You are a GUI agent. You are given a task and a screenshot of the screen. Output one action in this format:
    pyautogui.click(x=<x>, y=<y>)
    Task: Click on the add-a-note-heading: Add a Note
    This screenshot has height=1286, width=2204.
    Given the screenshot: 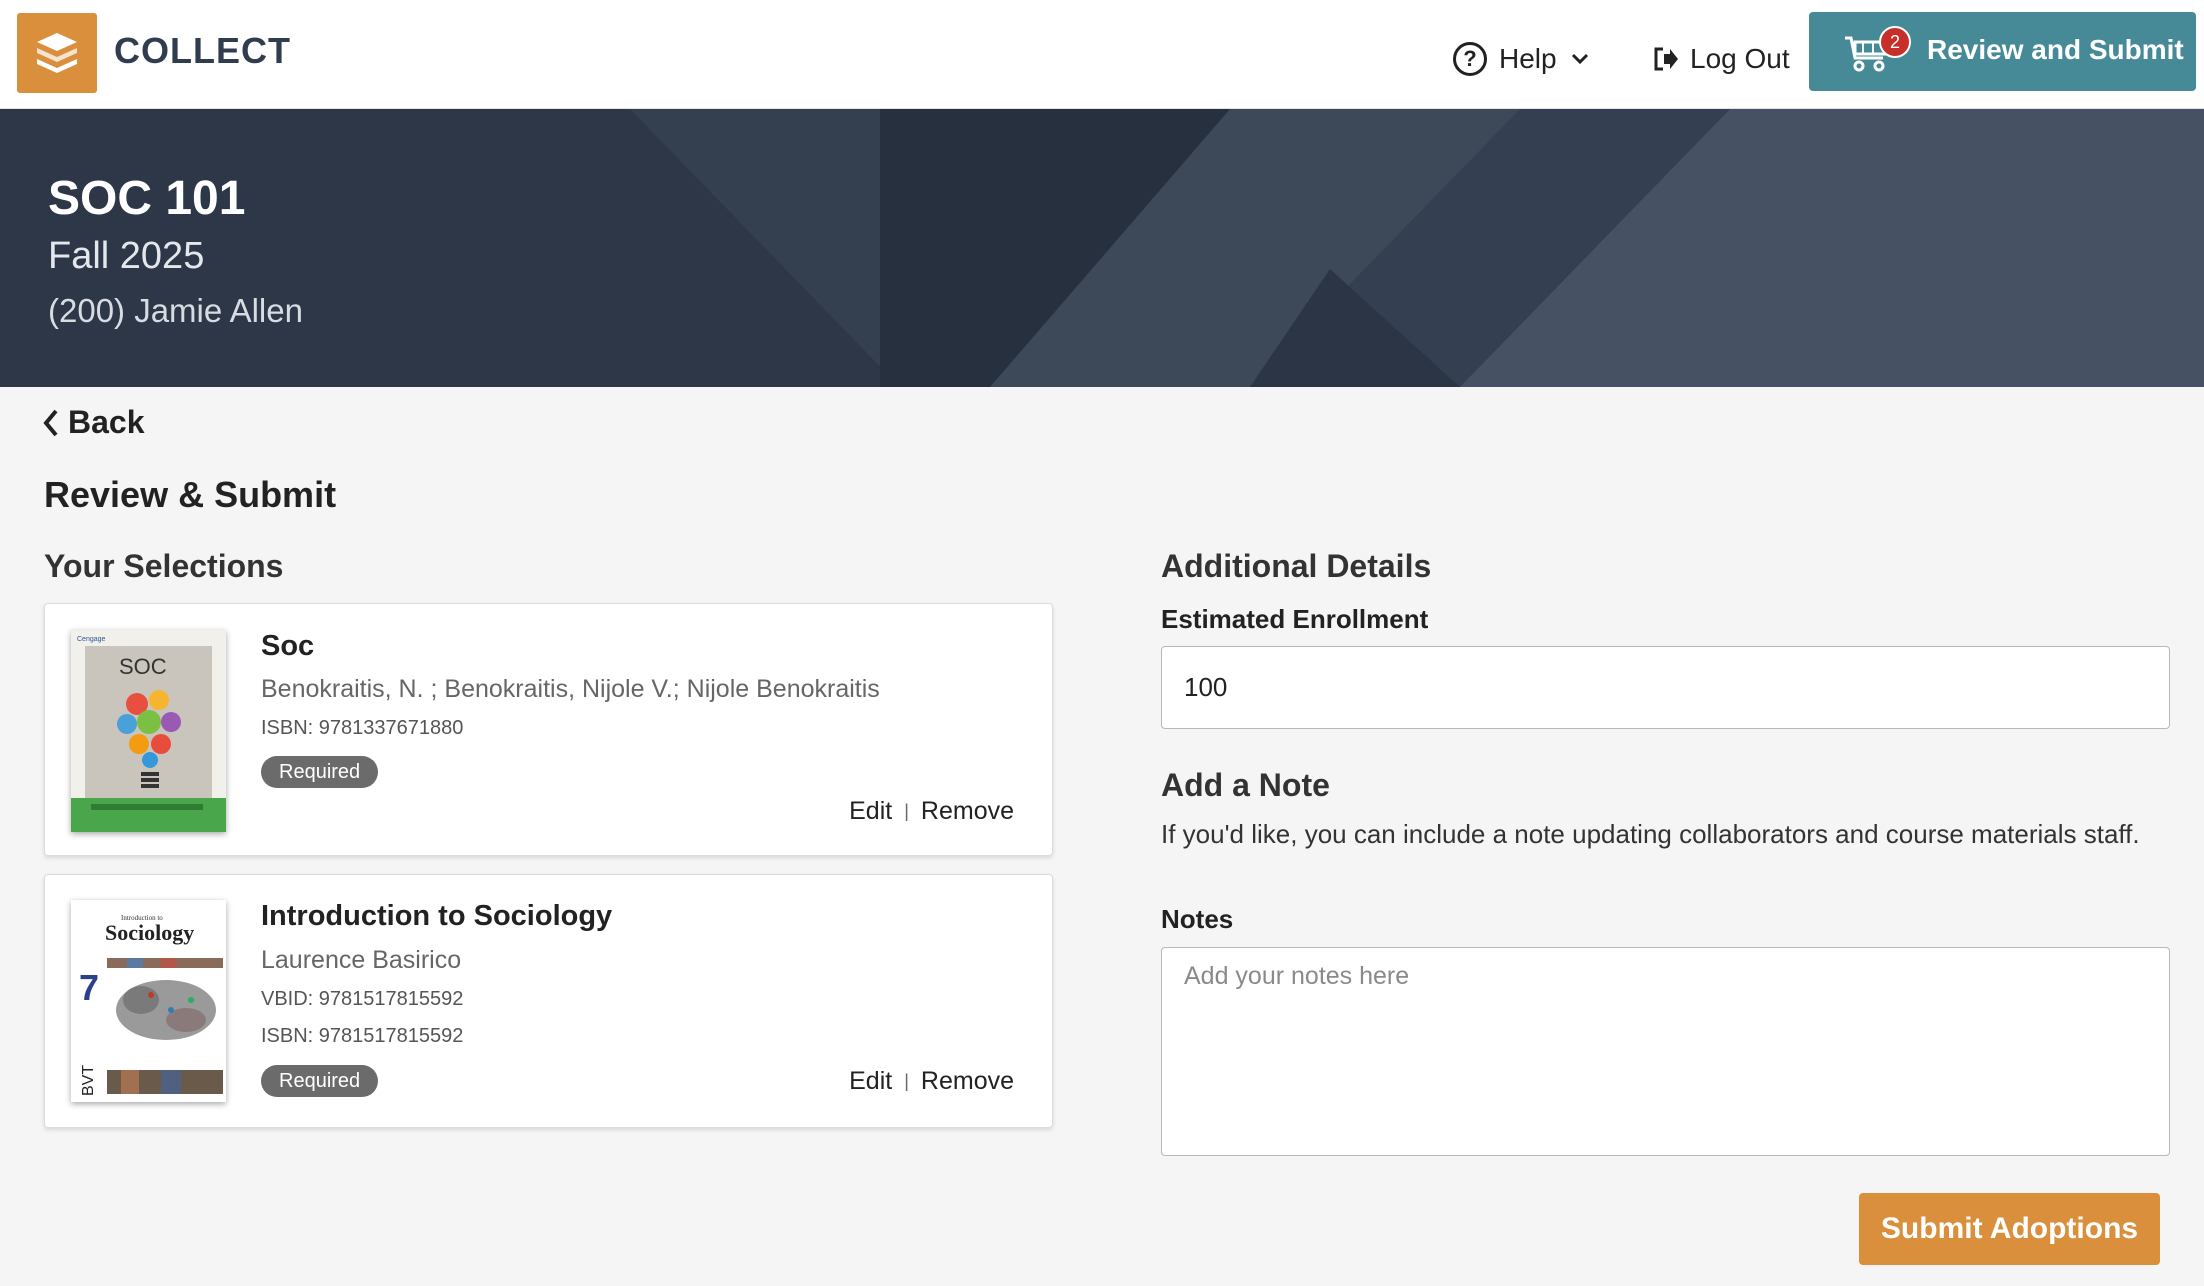 What is the action you would take?
    pyautogui.click(x=1245, y=785)
    